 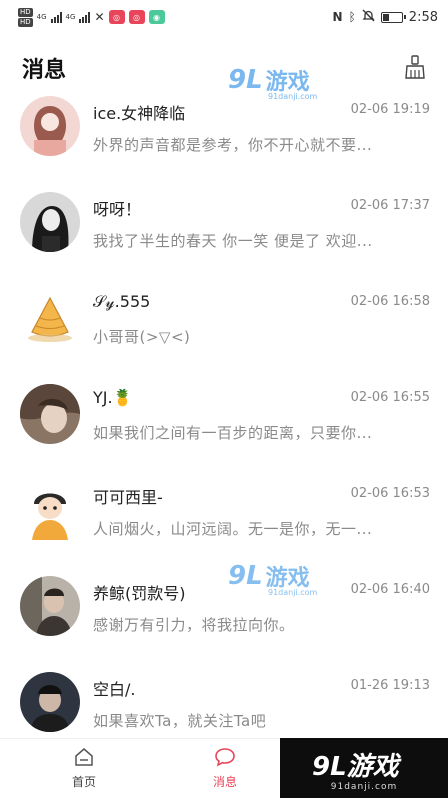 I want to click on watermark-logo: 9L 游戏 91danji.com, so click(x=273, y=579).